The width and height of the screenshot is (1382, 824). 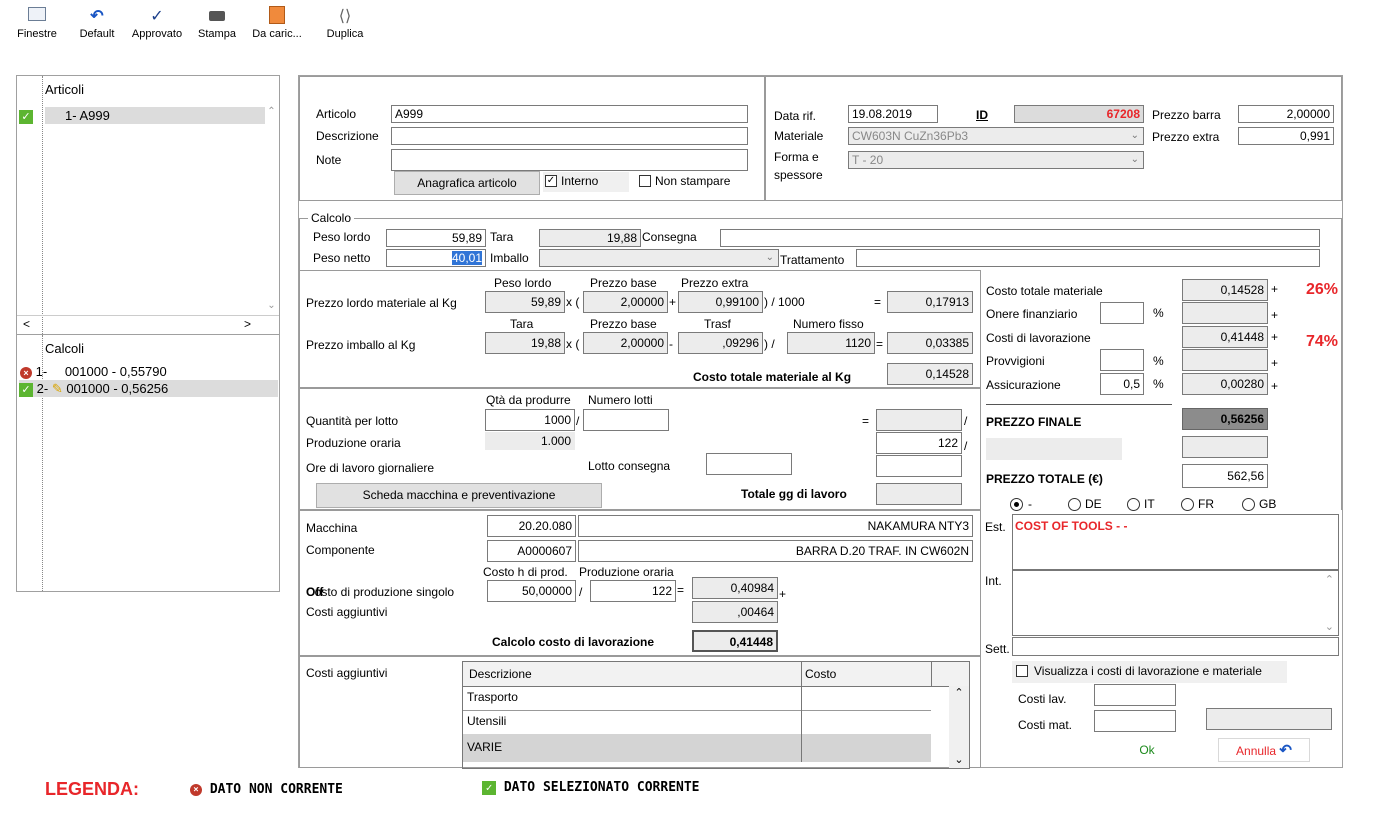 What do you see at coordinates (271, 208) in the screenshot?
I see `vertical-scrollbar: ⌃ ⌄` at bounding box center [271, 208].